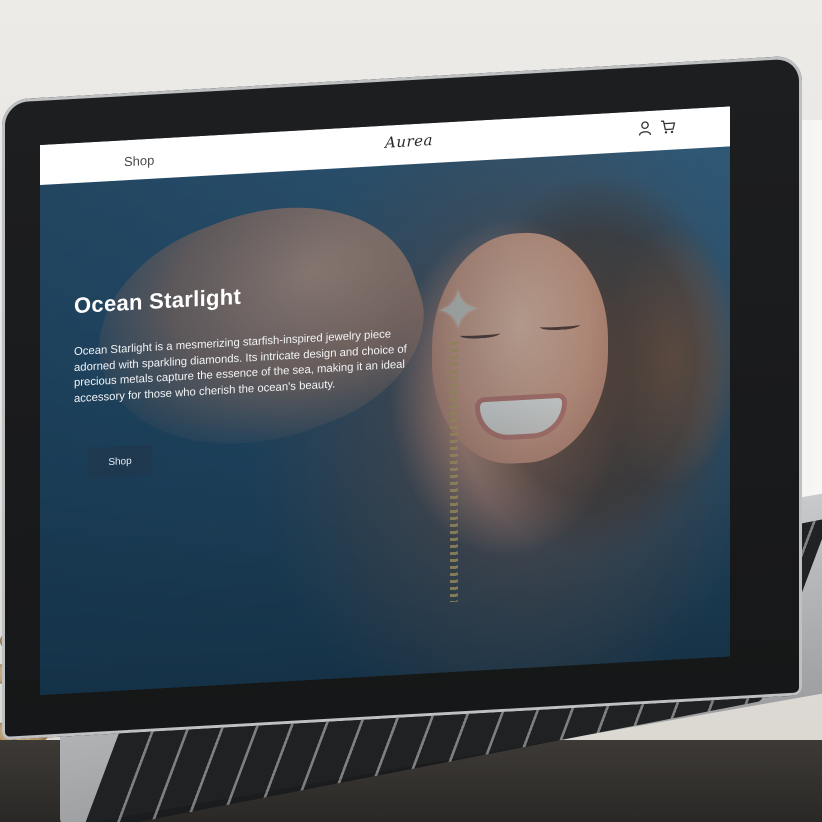 The height and width of the screenshot is (822, 822). Describe the element at coordinates (120, 461) in the screenshot. I see `hero-shop-button: Shop` at that location.